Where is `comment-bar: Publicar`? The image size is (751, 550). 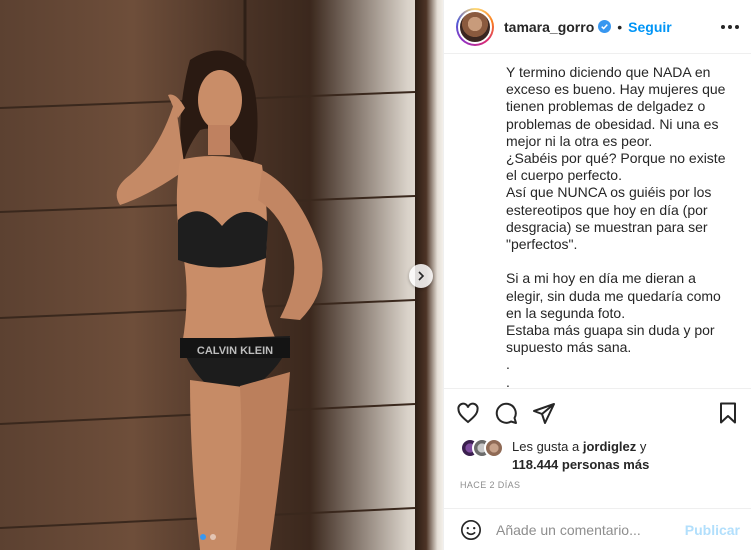 comment-bar: Publicar is located at coordinates (597, 529).